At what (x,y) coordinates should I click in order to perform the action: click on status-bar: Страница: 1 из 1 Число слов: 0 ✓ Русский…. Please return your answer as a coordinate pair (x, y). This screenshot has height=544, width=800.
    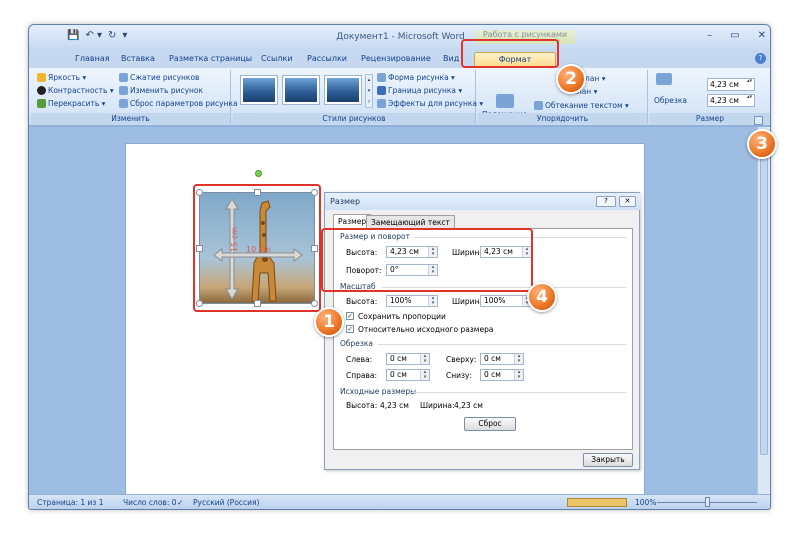
    Looking at the image, I should click on (399, 501).